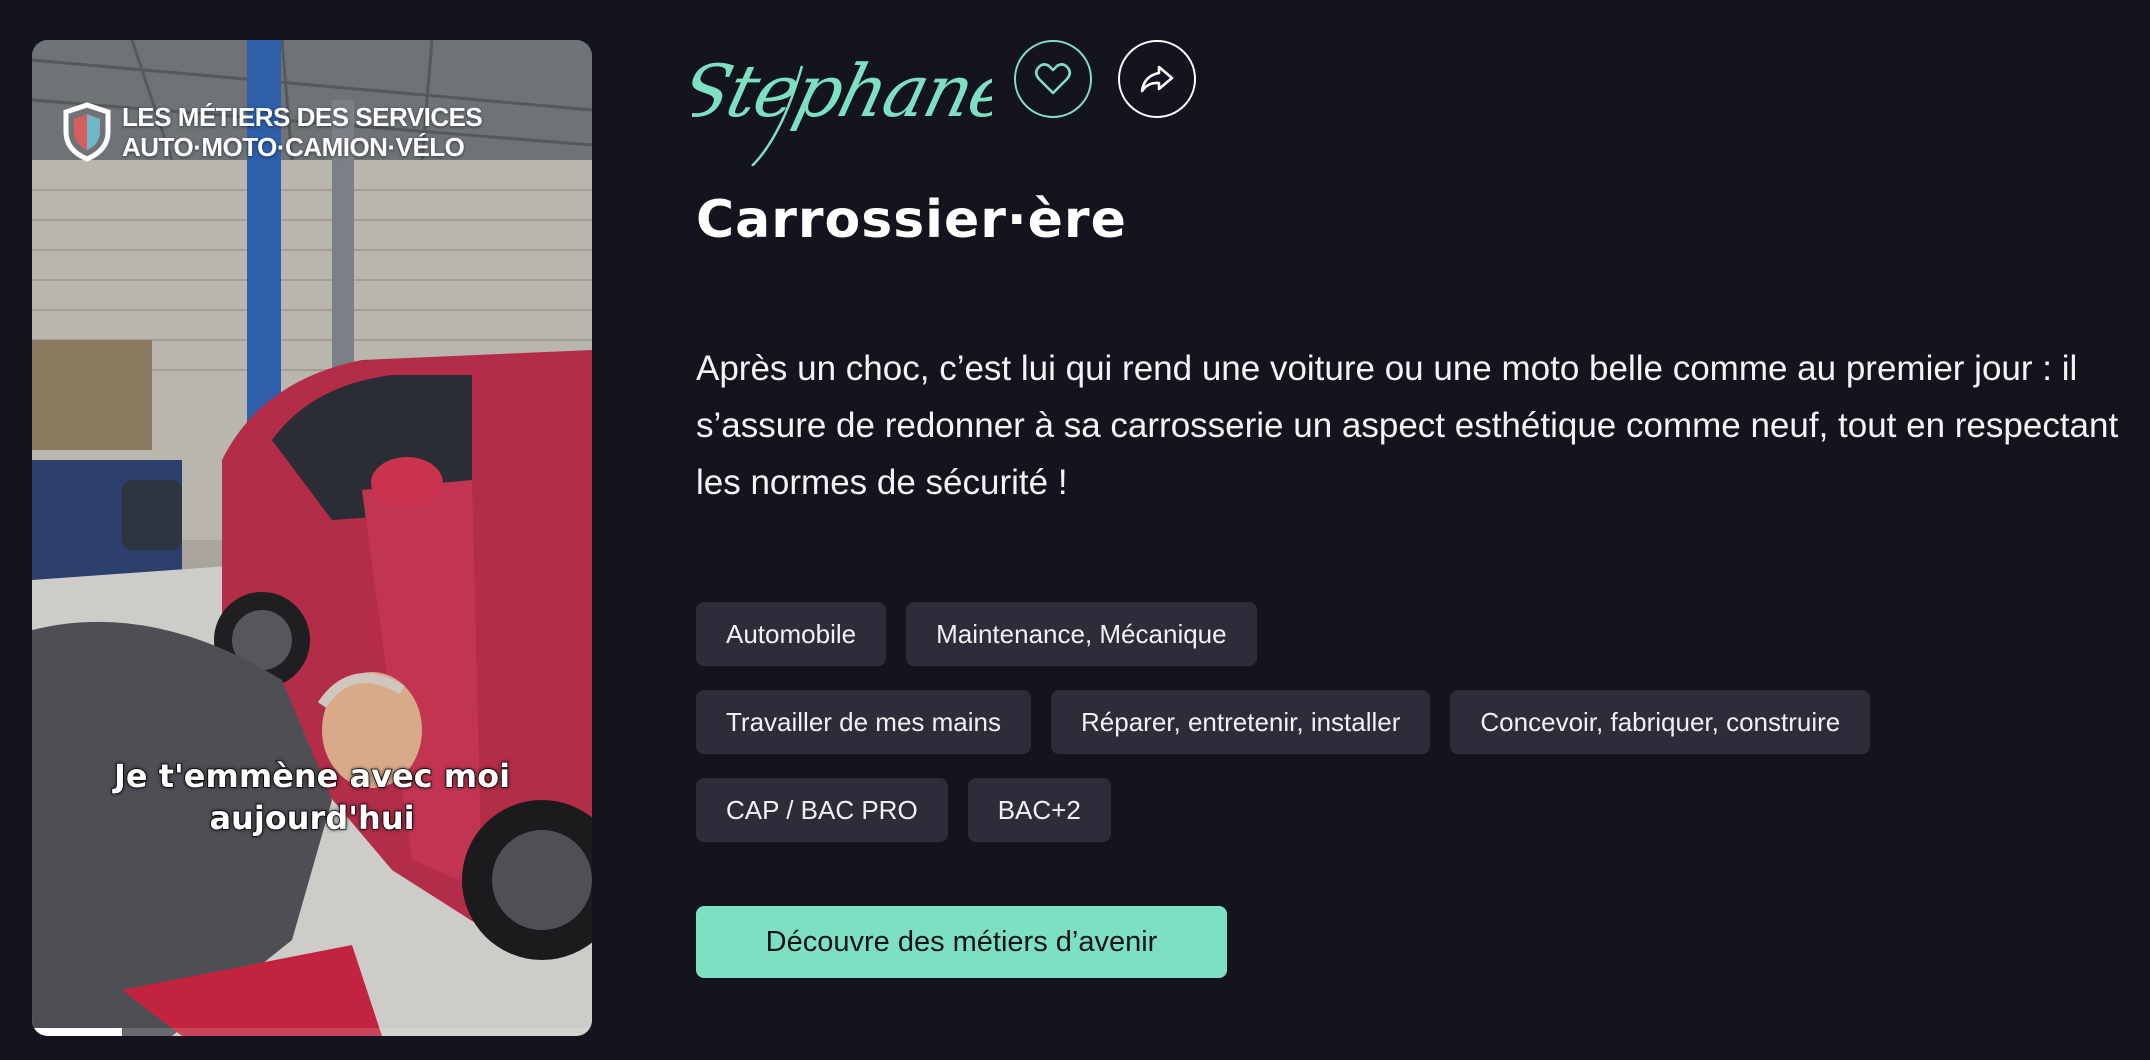  What do you see at coordinates (312, 797) in the screenshot?
I see `video-caption: Je t'emmène avec moi aujourd'hui` at bounding box center [312, 797].